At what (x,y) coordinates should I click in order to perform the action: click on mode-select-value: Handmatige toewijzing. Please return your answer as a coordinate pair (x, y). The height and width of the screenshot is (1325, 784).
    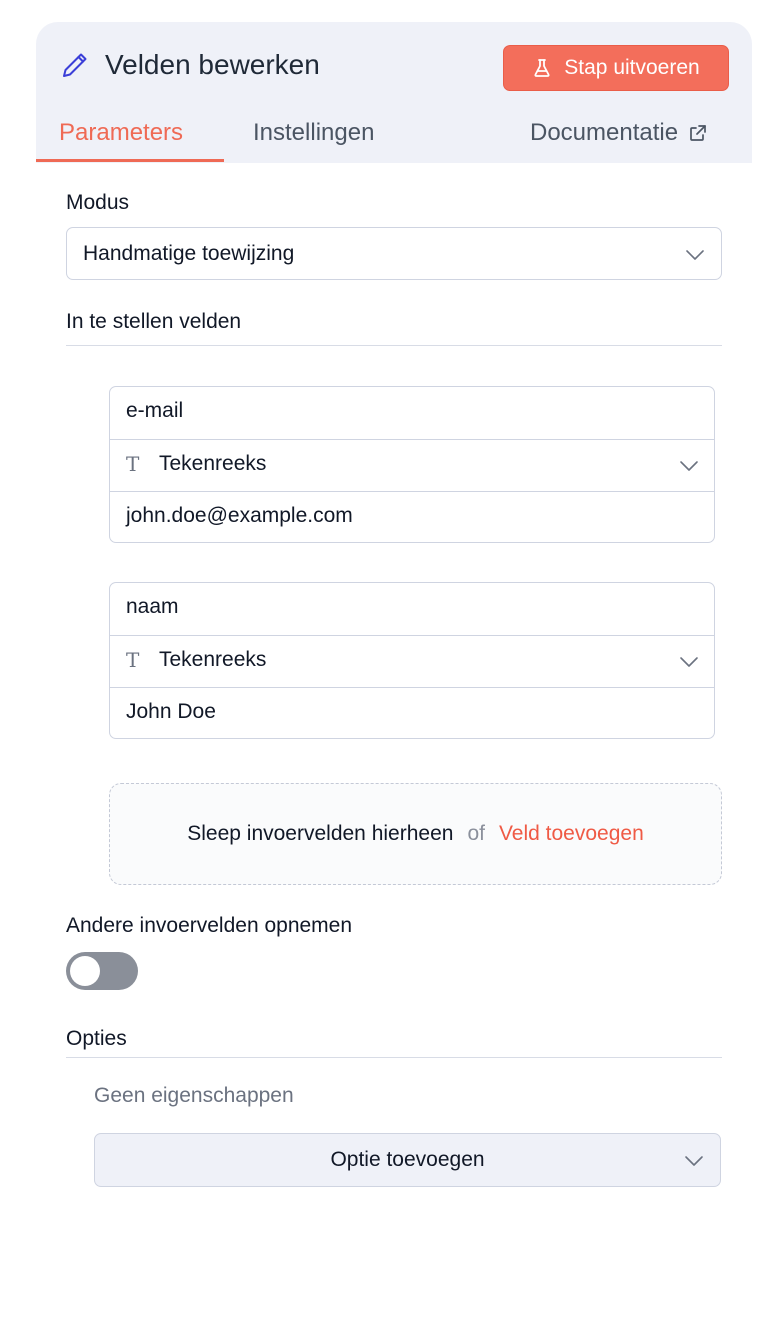
    Looking at the image, I should click on (189, 253).